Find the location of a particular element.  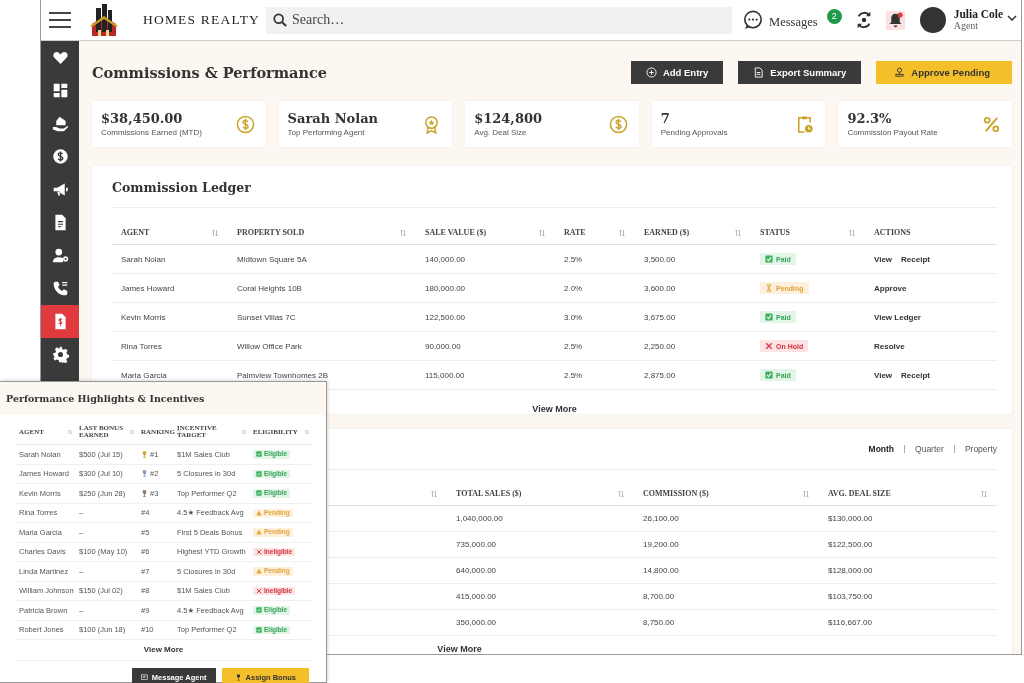

column-header: ACTIONS is located at coordinates (931, 232).